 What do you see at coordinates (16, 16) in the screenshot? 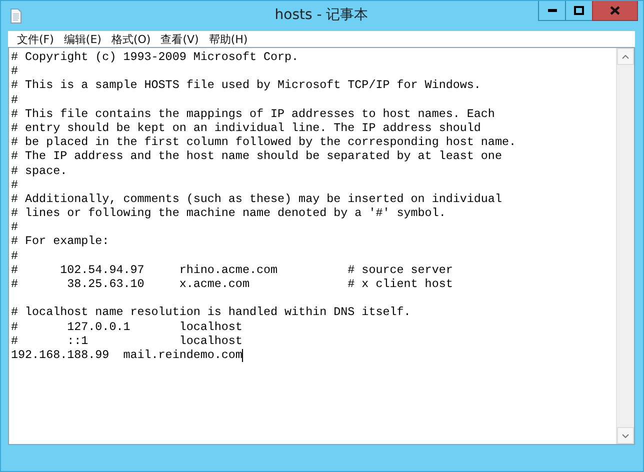
I see `notepad-icon` at bounding box center [16, 16].